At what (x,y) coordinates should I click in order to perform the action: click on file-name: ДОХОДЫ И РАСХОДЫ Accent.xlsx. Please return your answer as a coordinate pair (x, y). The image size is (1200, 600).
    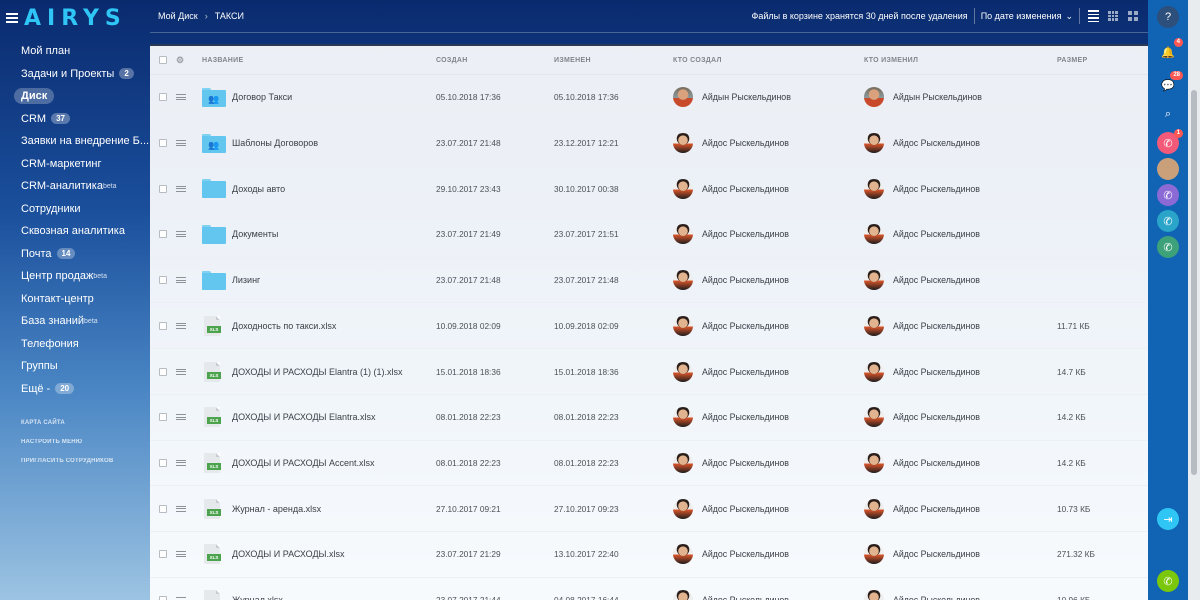
    Looking at the image, I should click on (303, 463).